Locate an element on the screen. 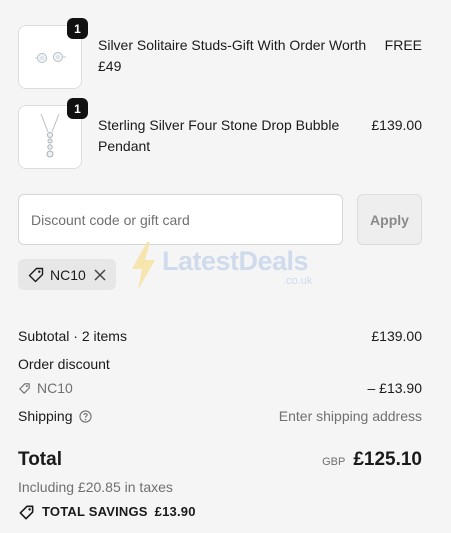 The image size is (451, 533). help-circle-icon is located at coordinates (85, 416).